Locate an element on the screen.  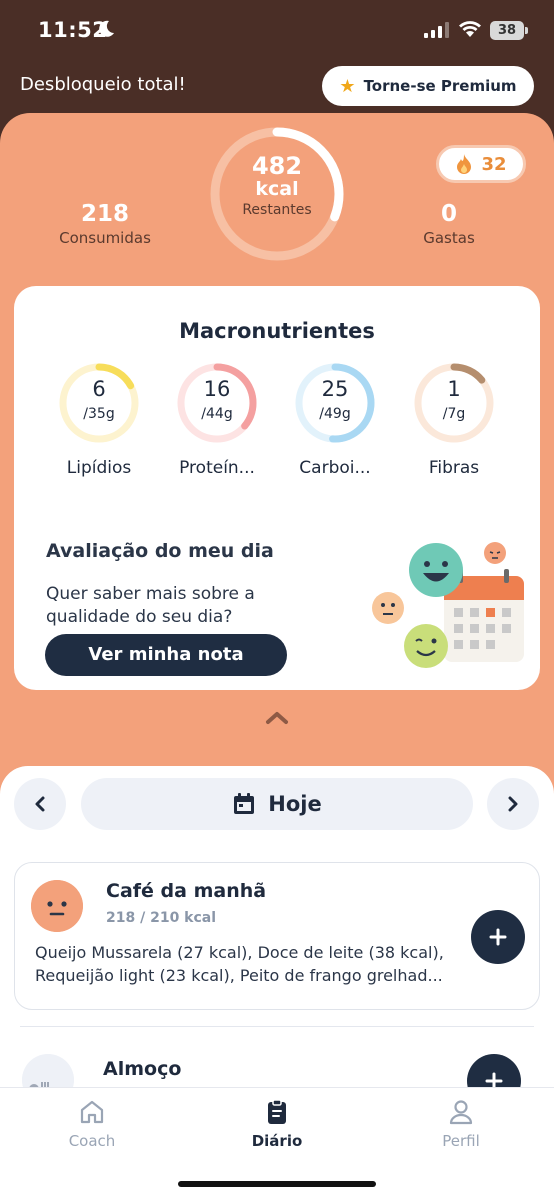
burned-label: Gastas is located at coordinates (449, 238).